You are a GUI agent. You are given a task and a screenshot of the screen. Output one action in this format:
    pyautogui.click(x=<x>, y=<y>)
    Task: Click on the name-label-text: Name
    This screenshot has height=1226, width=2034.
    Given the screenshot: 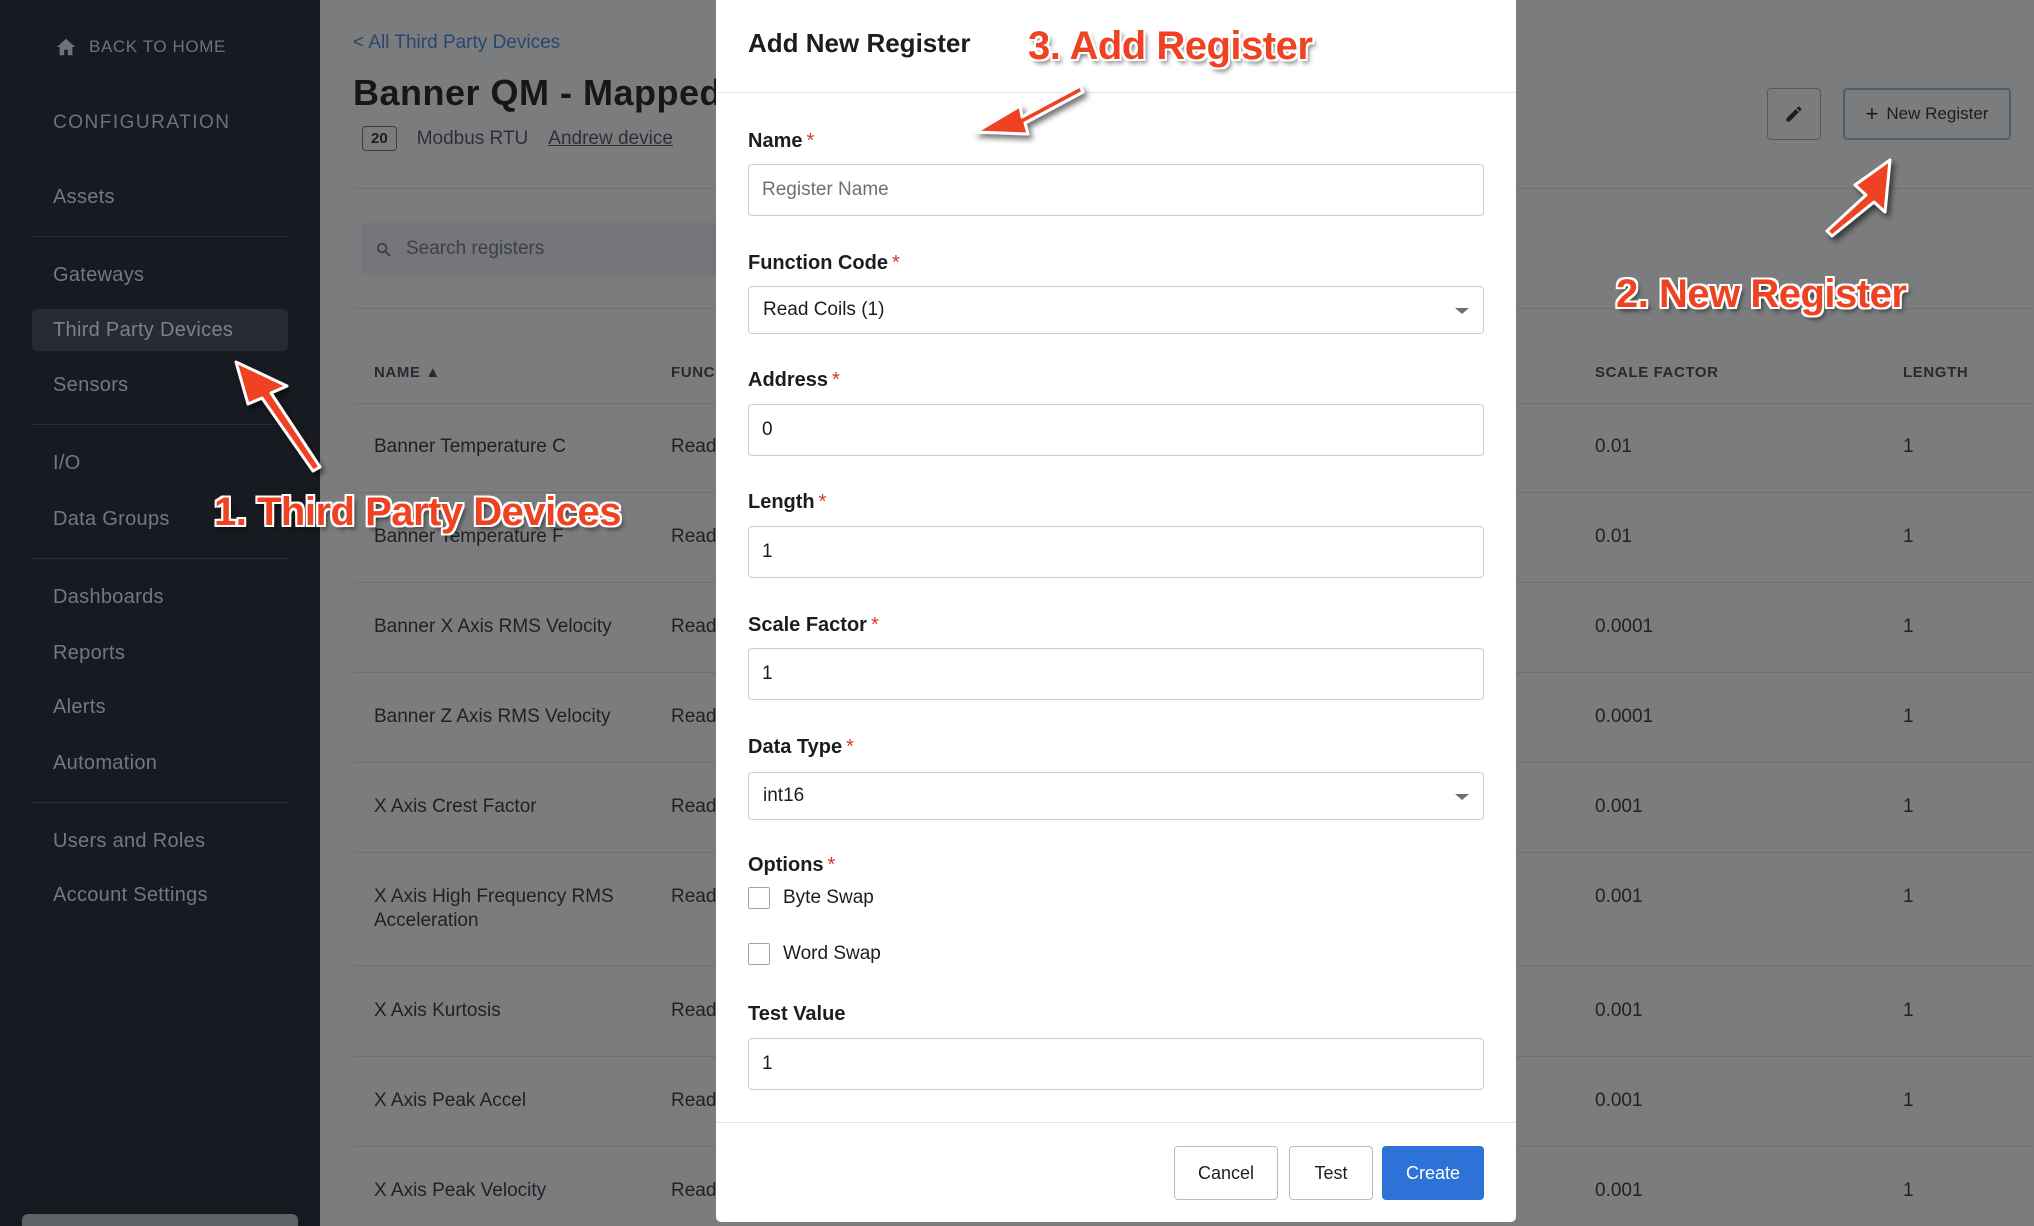 What is the action you would take?
    pyautogui.click(x=775, y=141)
    